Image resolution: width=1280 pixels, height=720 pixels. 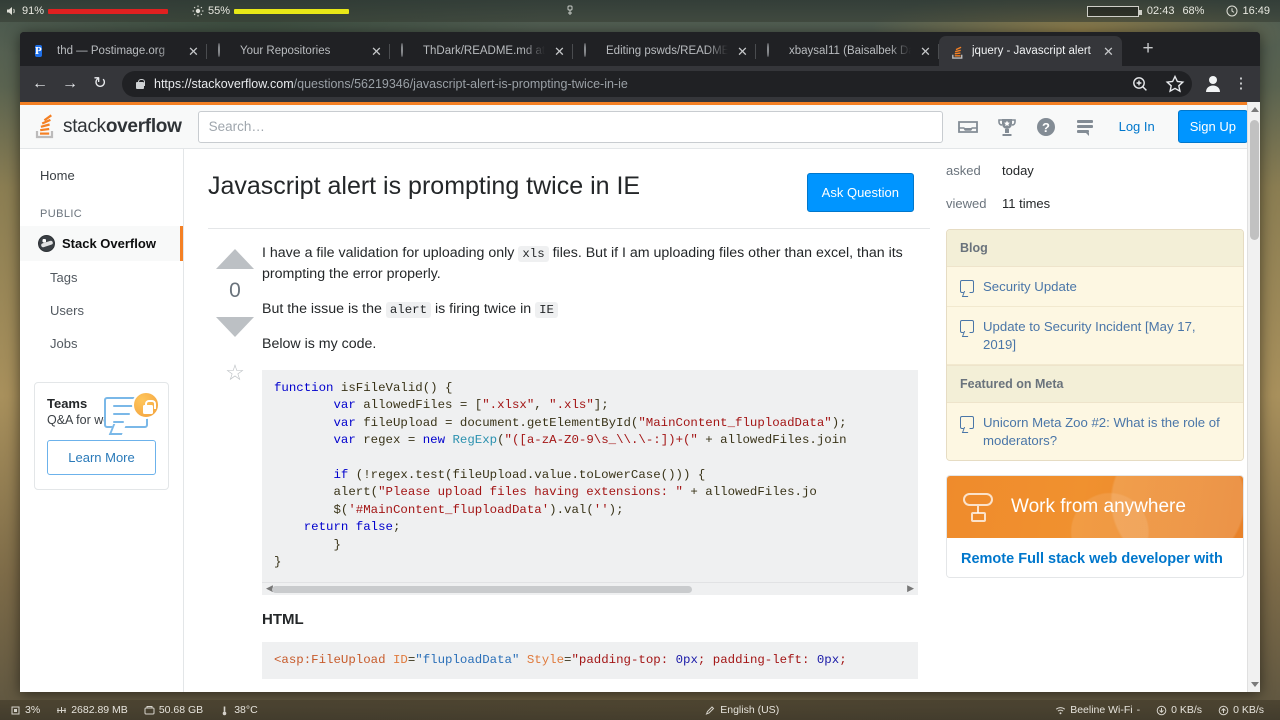 What do you see at coordinates (1241, 84) in the screenshot?
I see `menu-dots-icon: ⋮` at bounding box center [1241, 84].